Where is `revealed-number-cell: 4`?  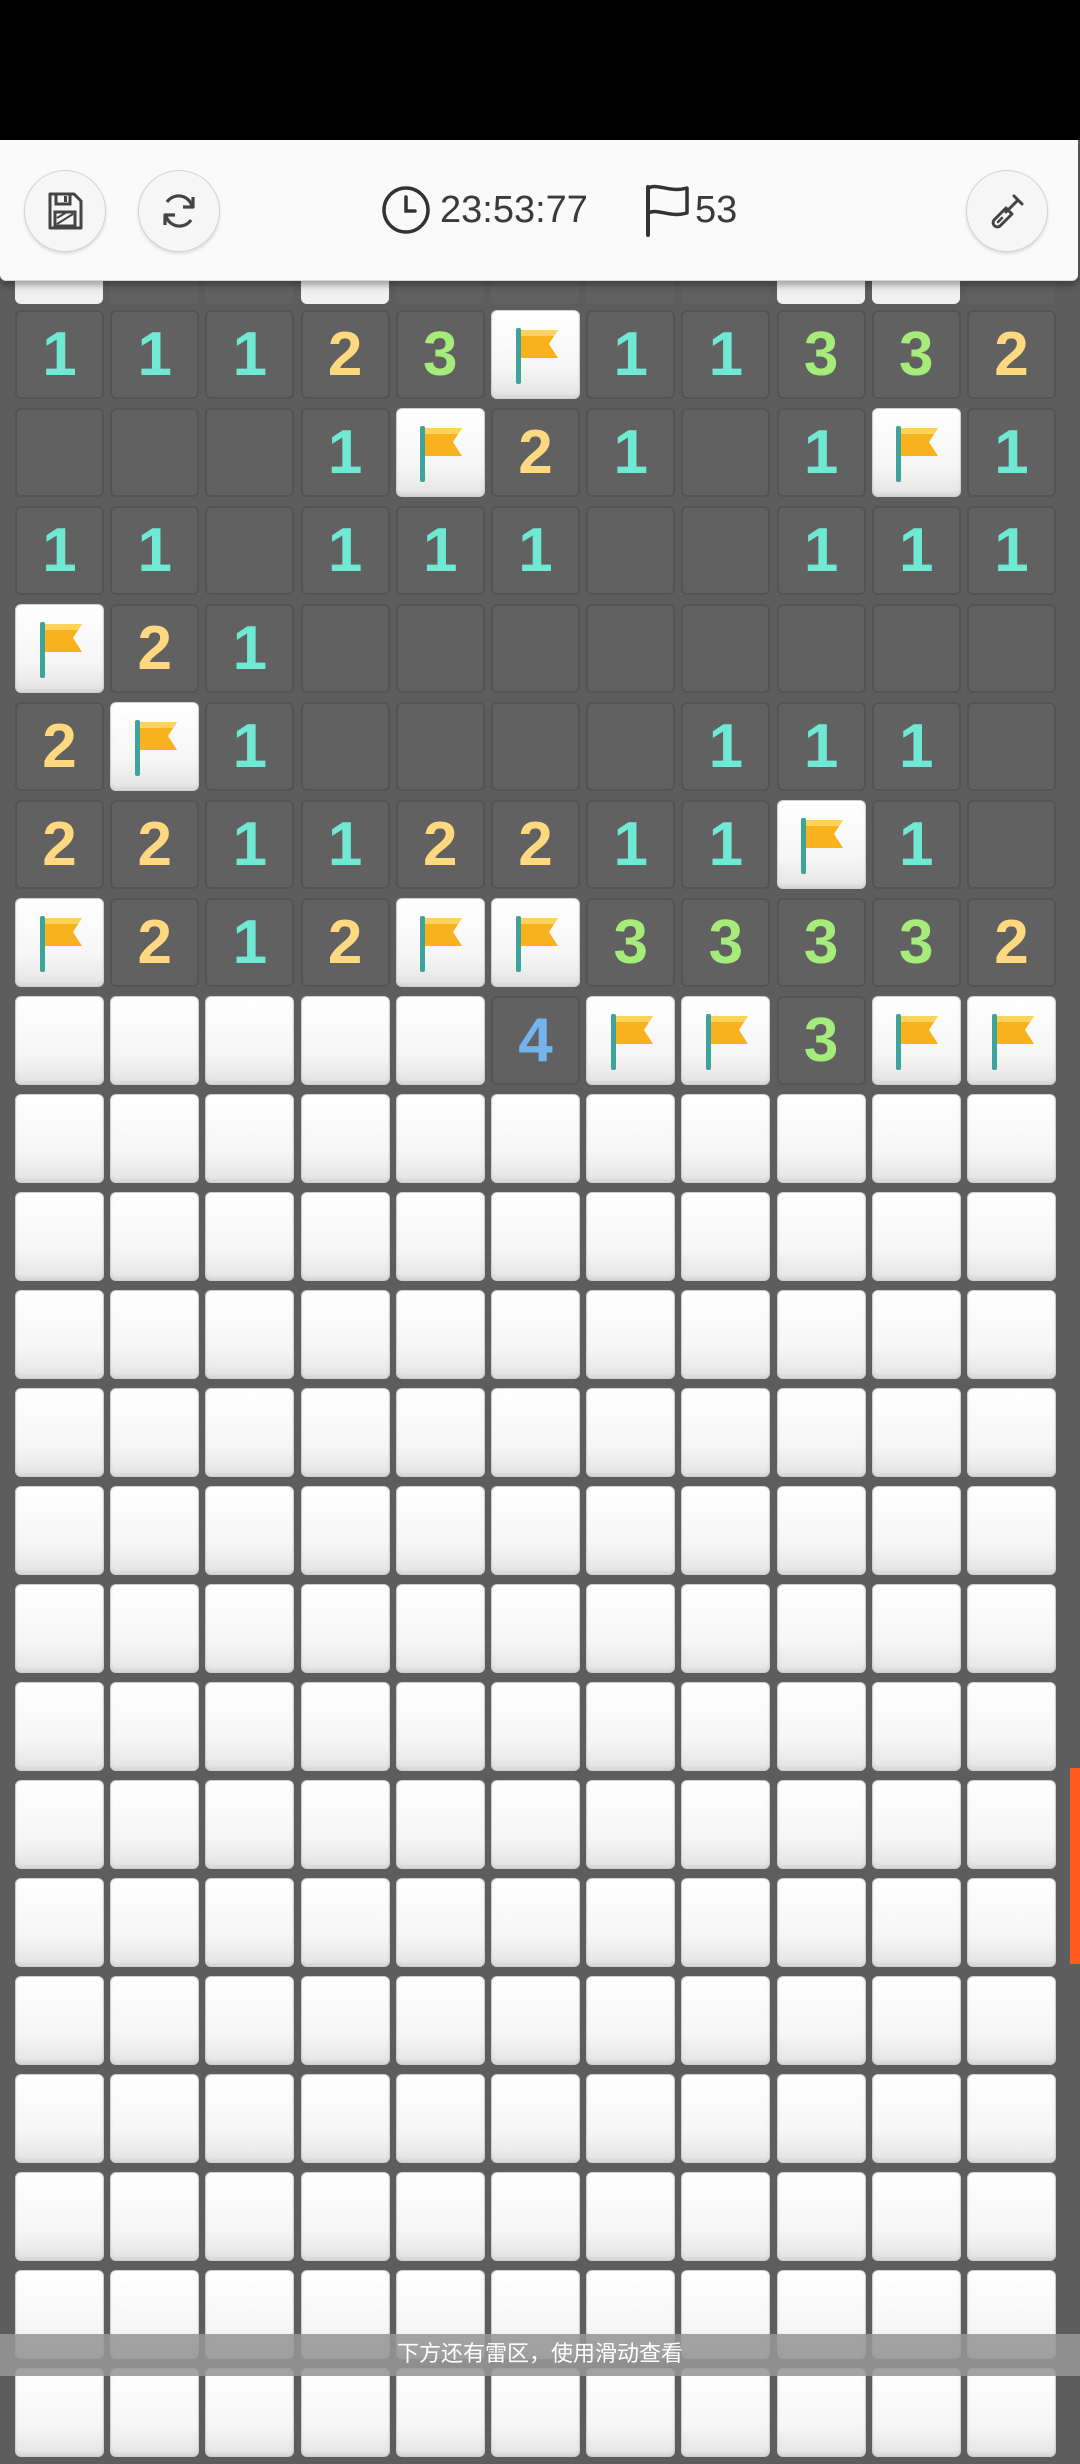
revealed-number-cell: 4 is located at coordinates (535, 1040).